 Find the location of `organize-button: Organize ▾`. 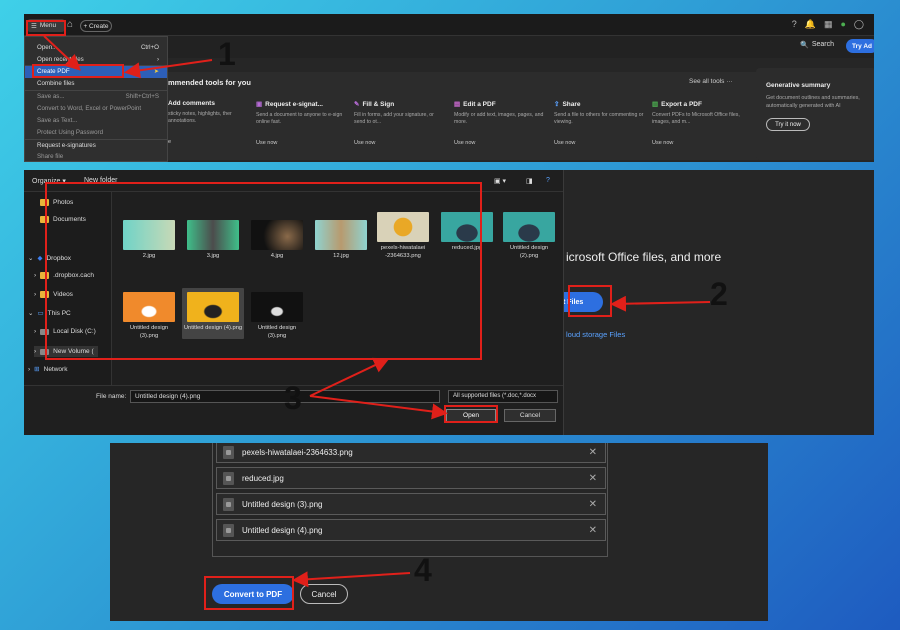

organize-button: Organize ▾ is located at coordinates (49, 181).